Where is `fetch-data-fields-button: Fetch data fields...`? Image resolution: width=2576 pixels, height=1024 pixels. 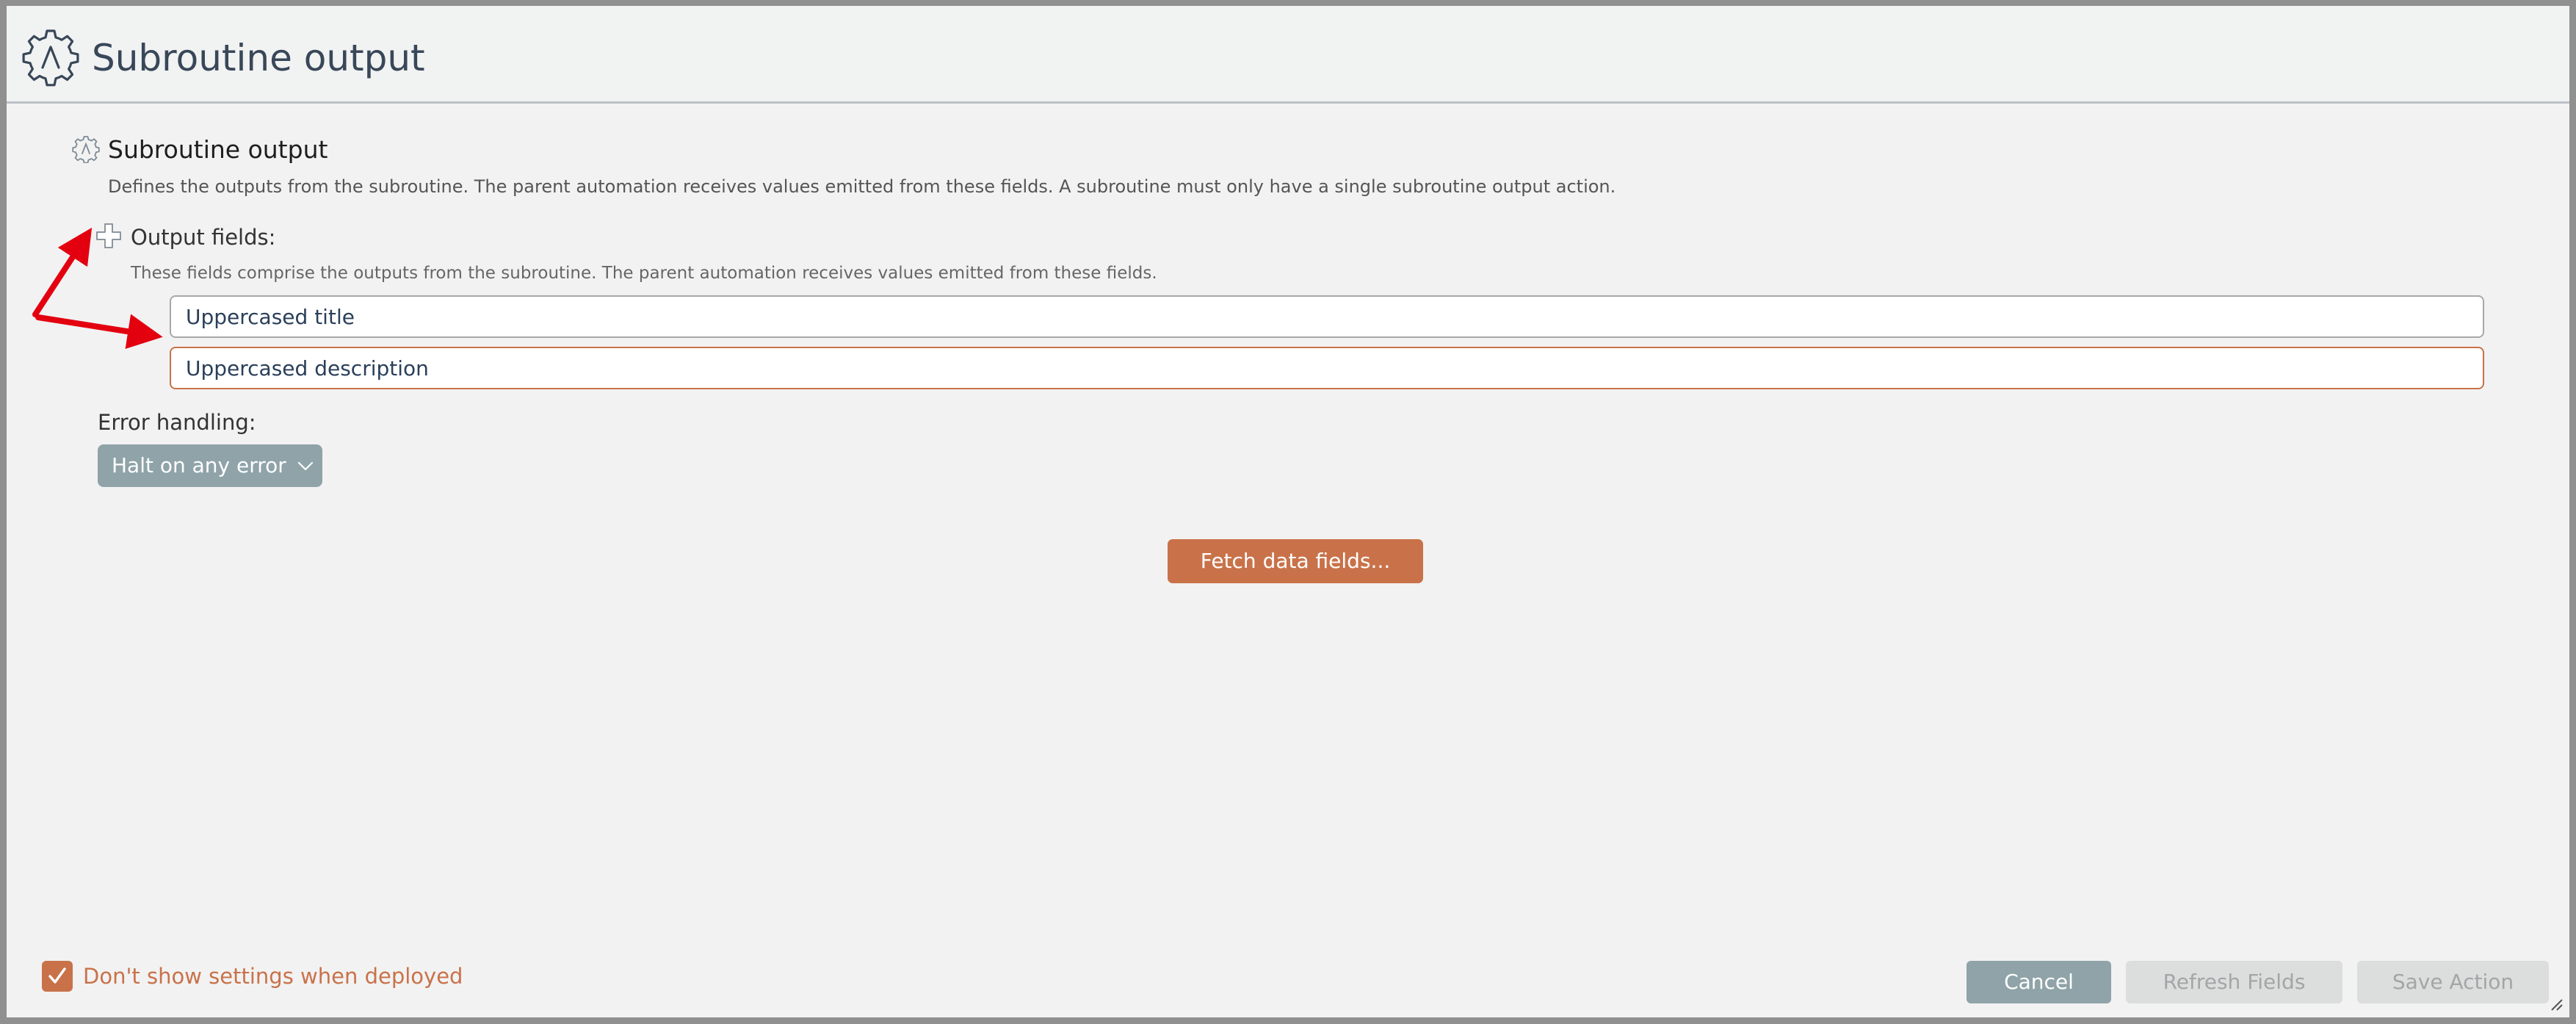 fetch-data-fields-button: Fetch data fields... is located at coordinates (1295, 561).